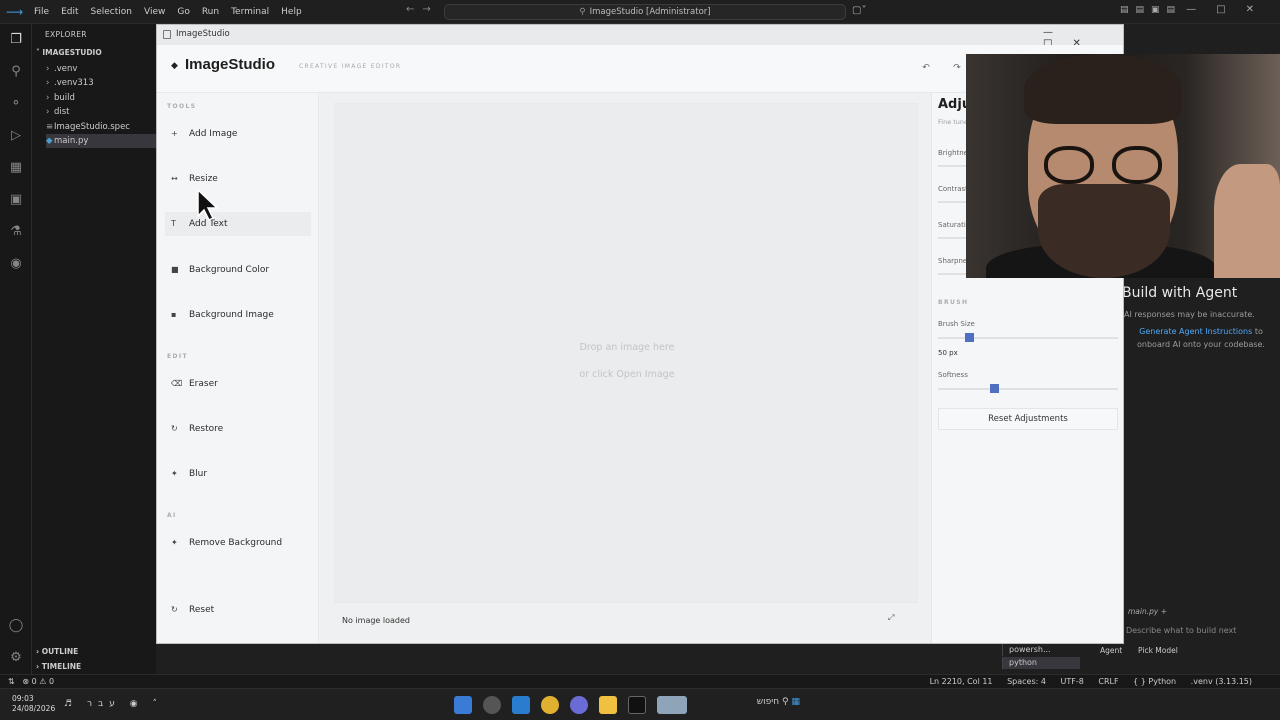  Describe the element at coordinates (969, 337) in the screenshot. I see `brush-size-thumb` at that location.